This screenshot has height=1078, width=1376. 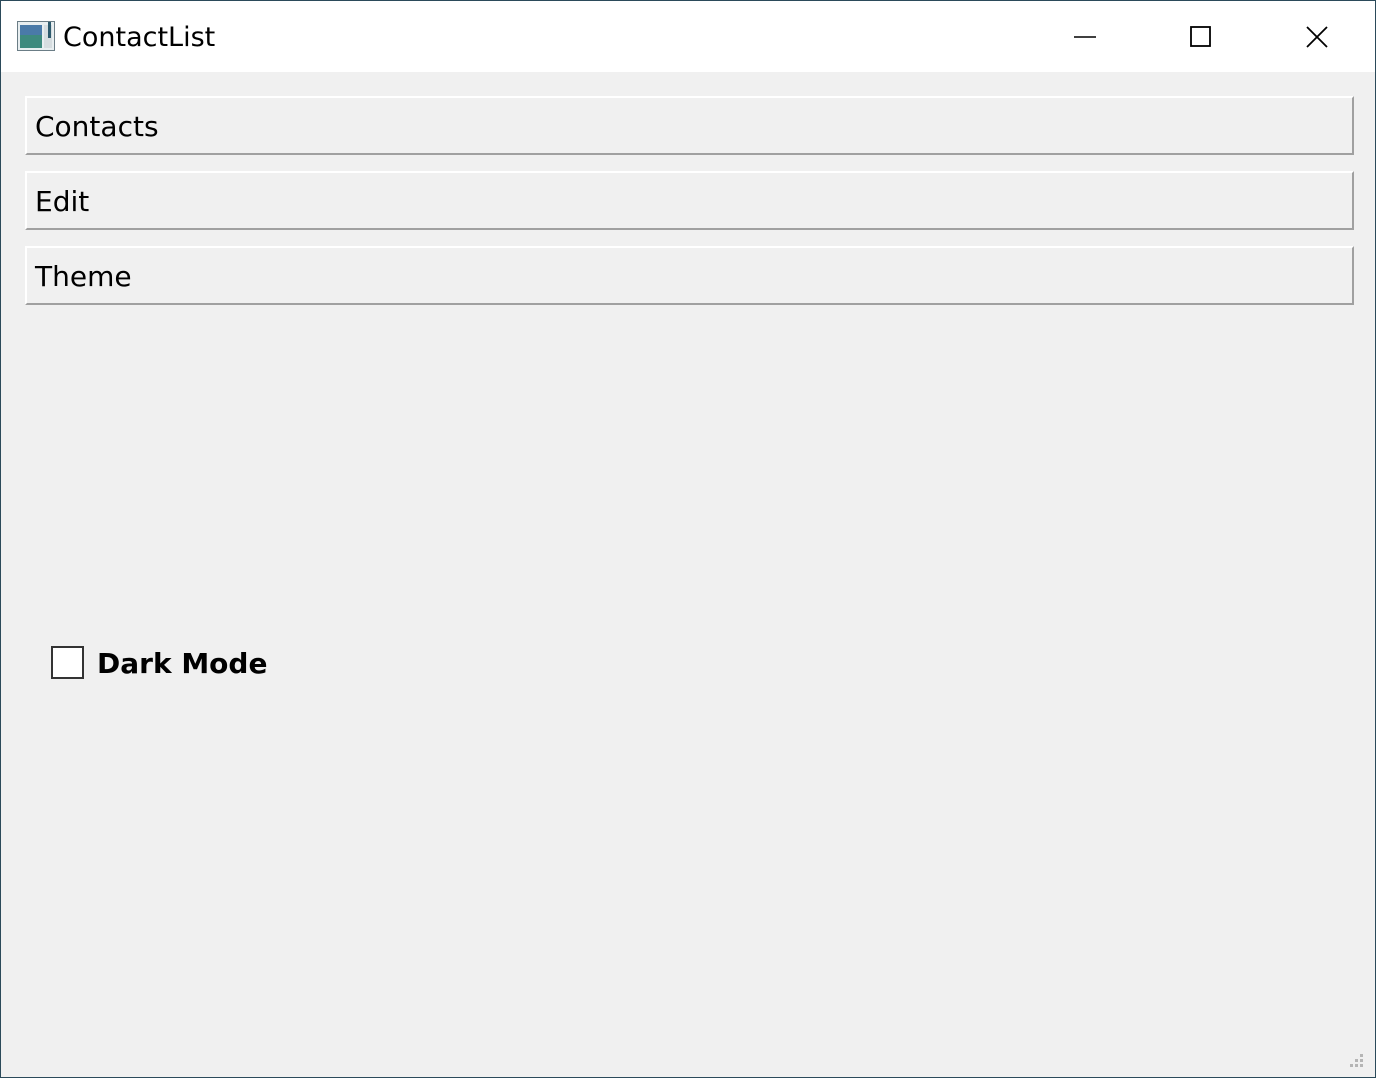 I want to click on contacts-button-label: Contacts, so click(x=97, y=126).